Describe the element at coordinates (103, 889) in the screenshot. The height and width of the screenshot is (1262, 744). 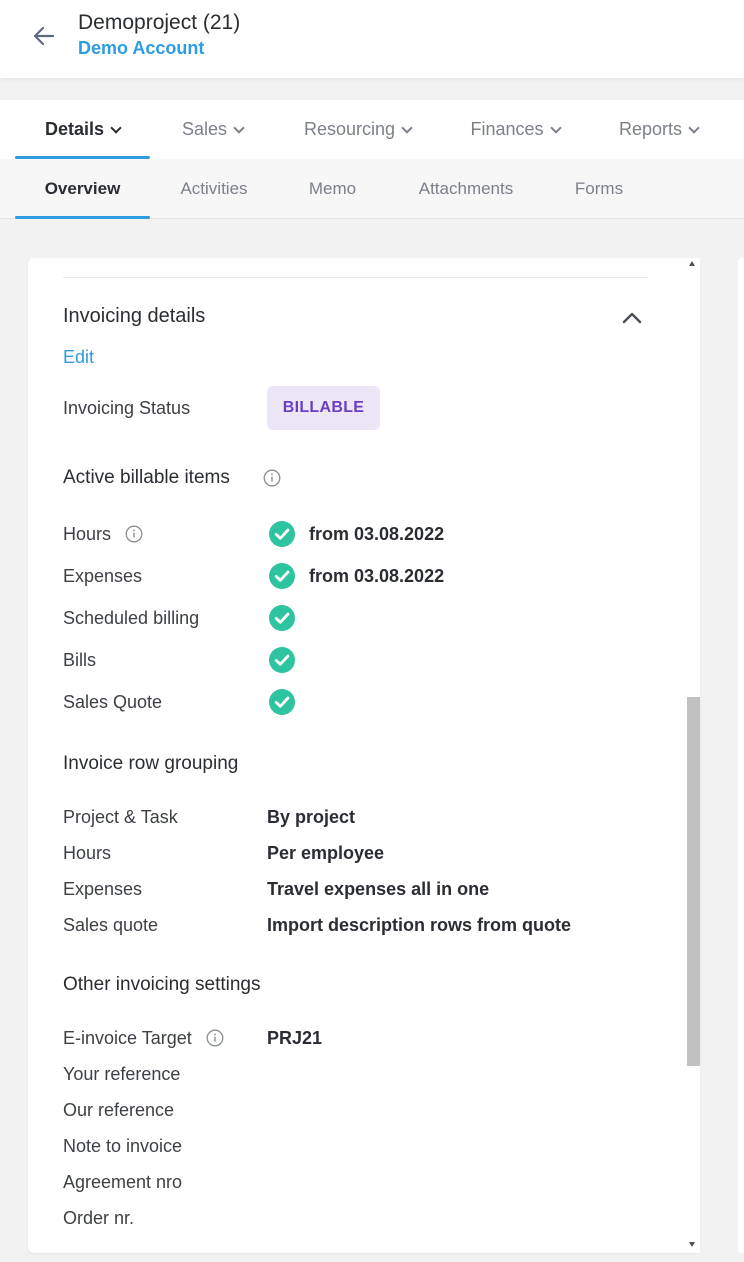
I see `grouping-row-label: Expenses` at that location.